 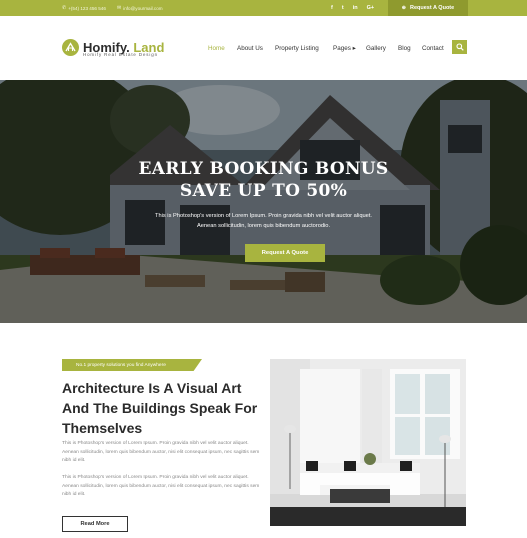 I want to click on quote-icon: ⊕, so click(x=403, y=8).